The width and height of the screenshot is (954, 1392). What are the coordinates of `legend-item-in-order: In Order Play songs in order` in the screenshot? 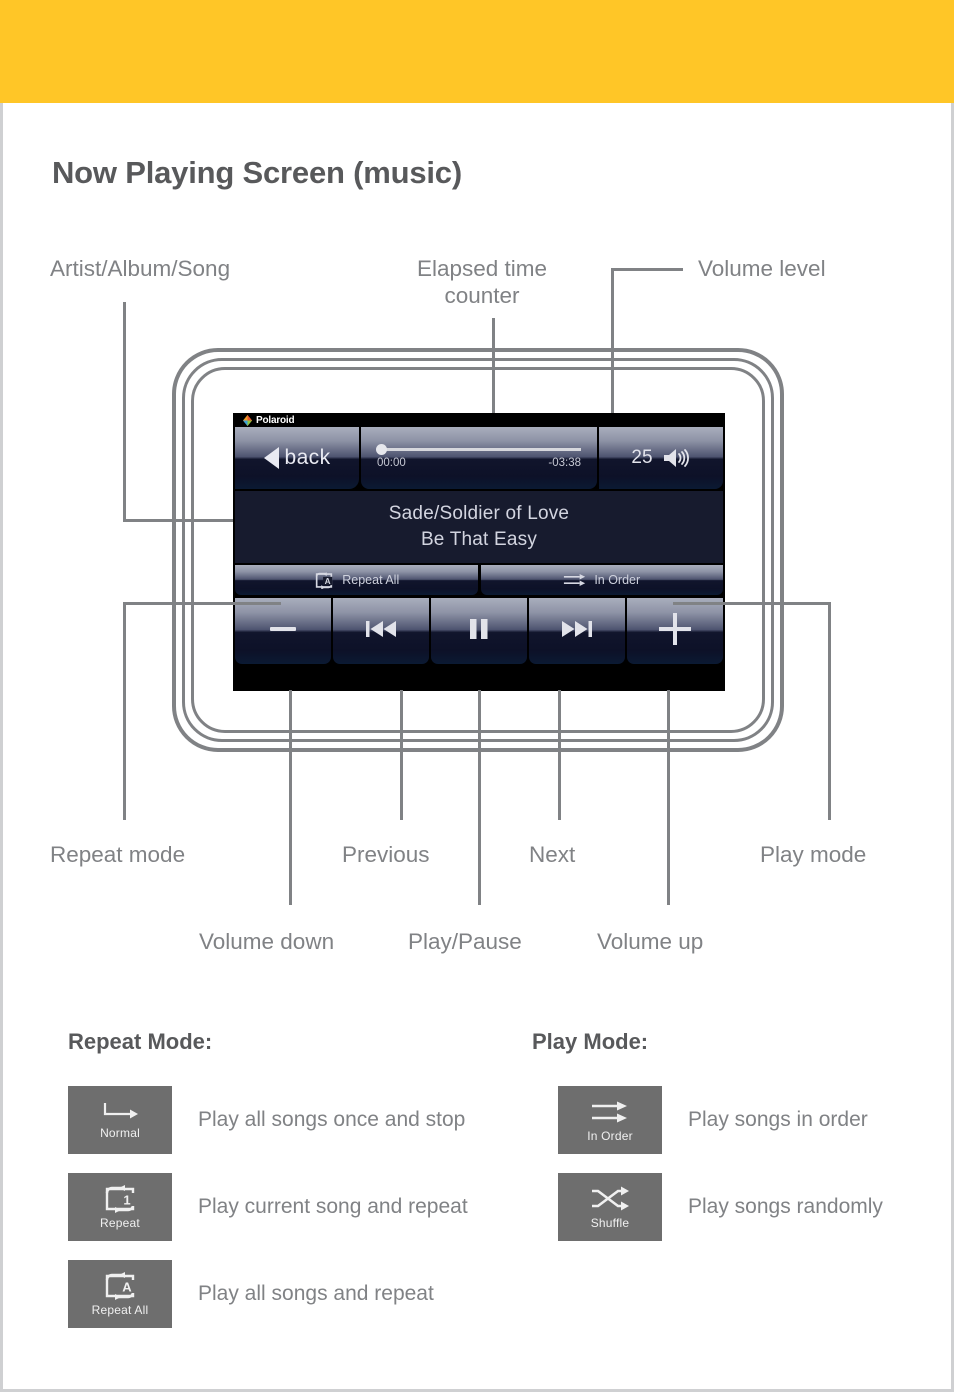 It's located at (713, 1120).